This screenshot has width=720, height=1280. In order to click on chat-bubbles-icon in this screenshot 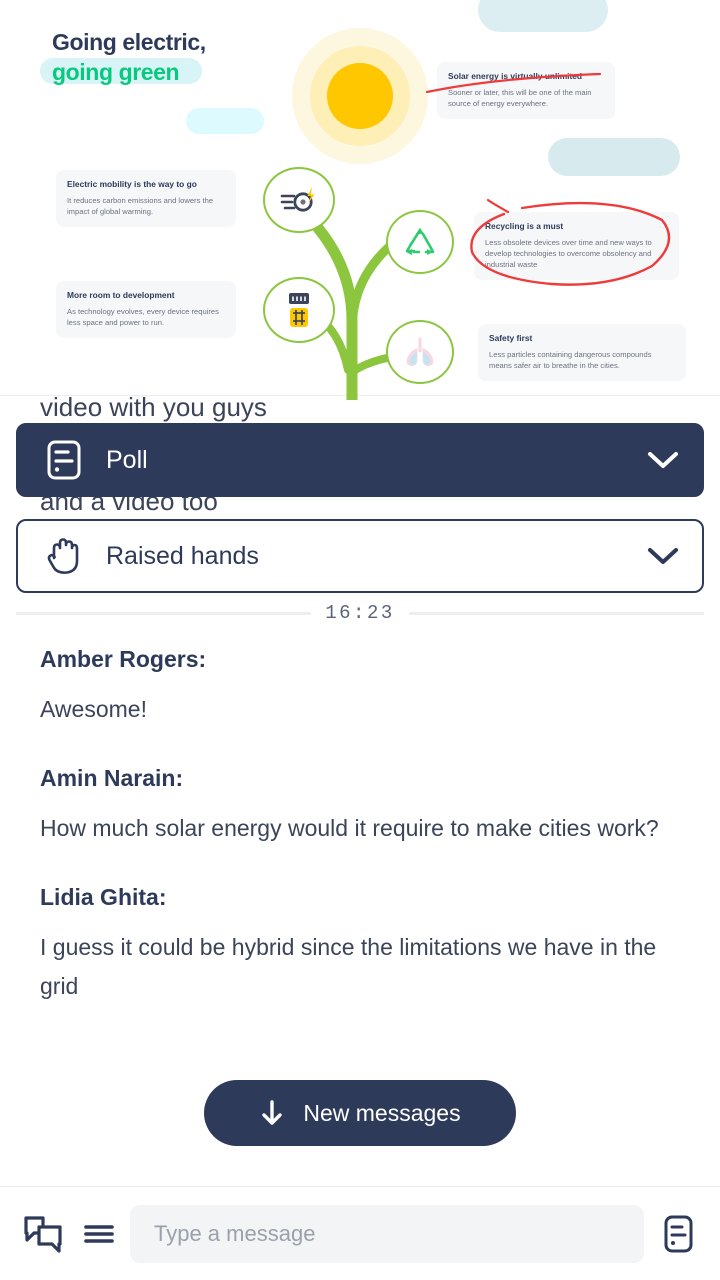, I will do `click(45, 1234)`.